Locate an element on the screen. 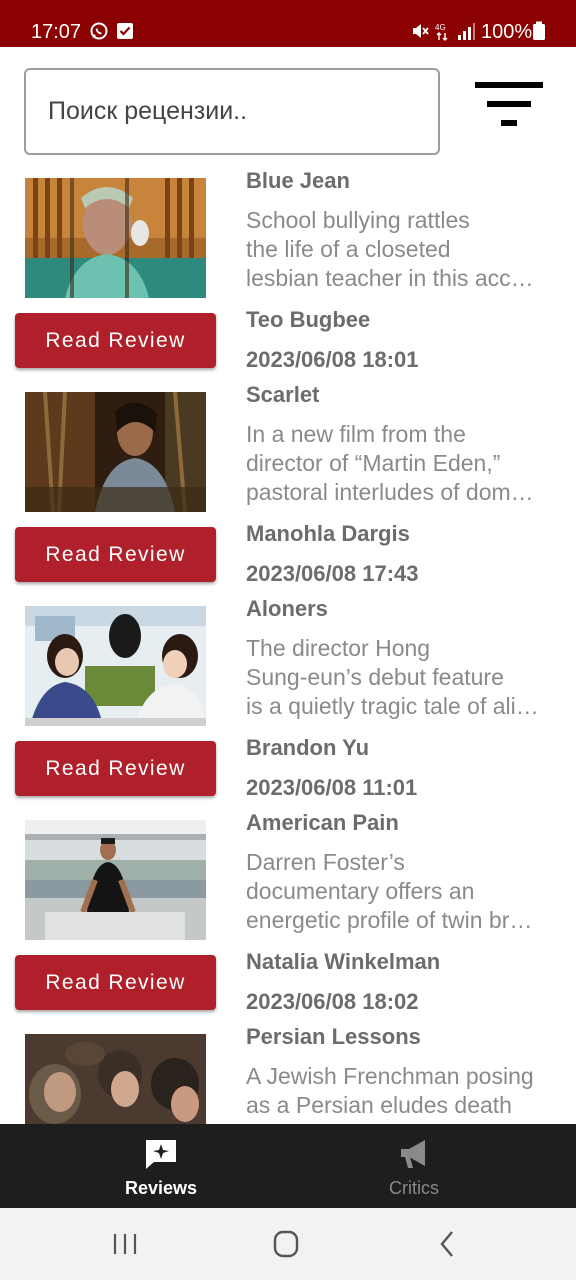 This screenshot has width=576, height=1280. review-date: 2023/06/08 18:02 is located at coordinates (332, 1001).